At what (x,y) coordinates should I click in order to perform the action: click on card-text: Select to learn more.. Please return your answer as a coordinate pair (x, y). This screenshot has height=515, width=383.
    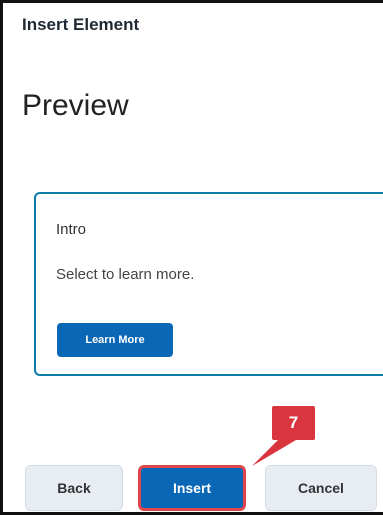
    Looking at the image, I should click on (125, 274).